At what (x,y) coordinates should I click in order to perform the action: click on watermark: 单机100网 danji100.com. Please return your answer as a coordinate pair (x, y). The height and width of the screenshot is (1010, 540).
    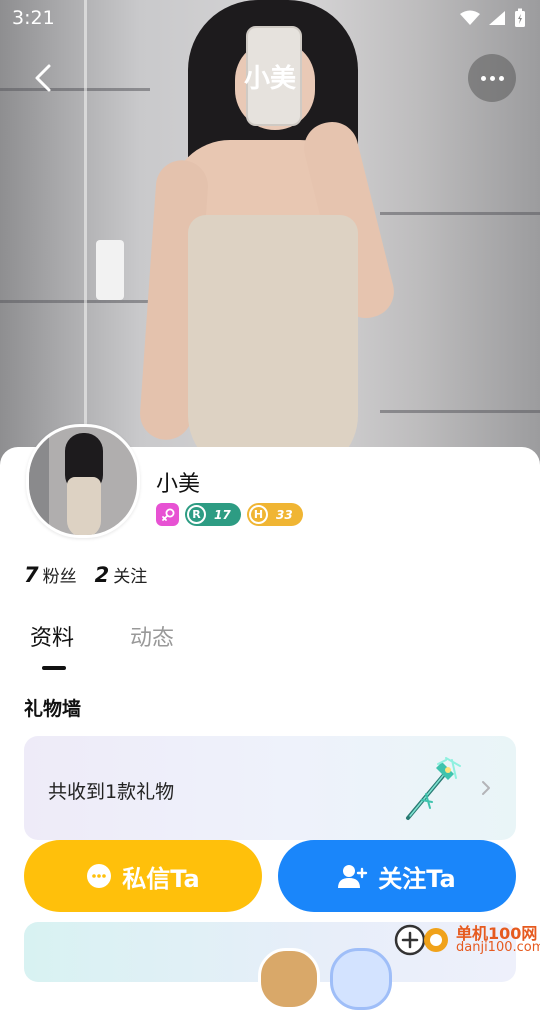
    Looking at the image, I should click on (466, 939).